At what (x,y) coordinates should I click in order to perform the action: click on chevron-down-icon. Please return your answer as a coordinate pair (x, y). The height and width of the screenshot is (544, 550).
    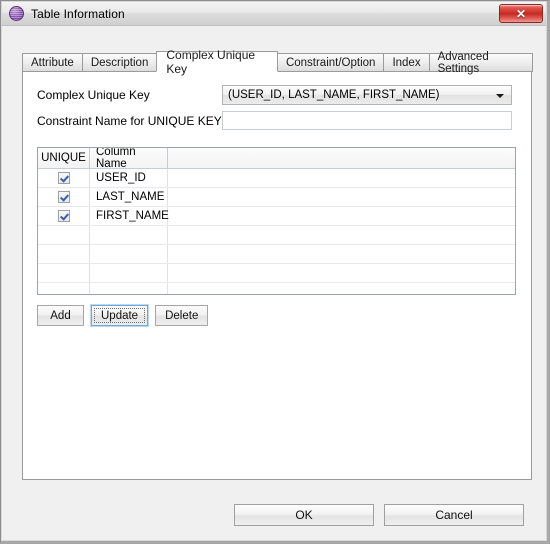
    Looking at the image, I should click on (500, 96).